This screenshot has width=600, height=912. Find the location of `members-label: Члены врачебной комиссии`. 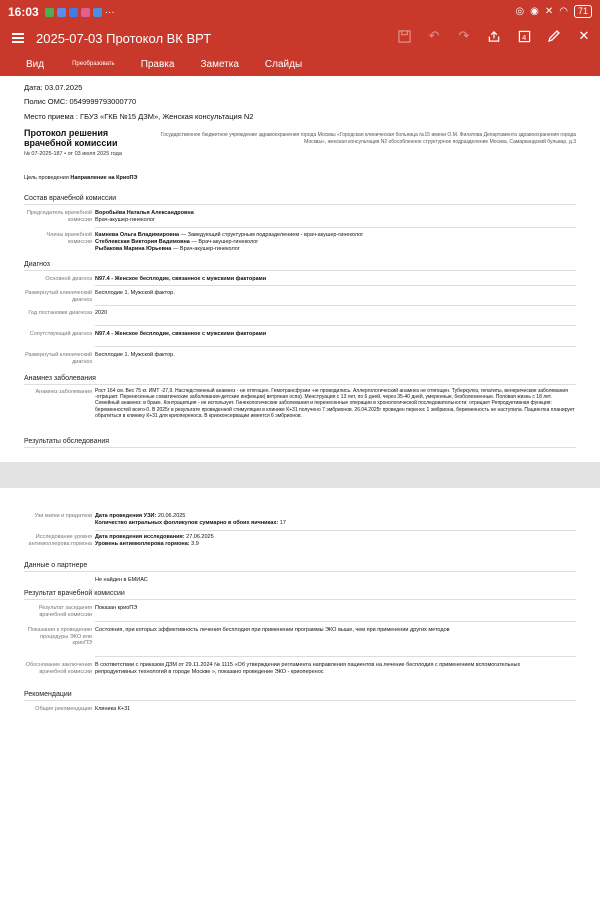

members-label: Члены врачебной комиссии is located at coordinates (69, 238).